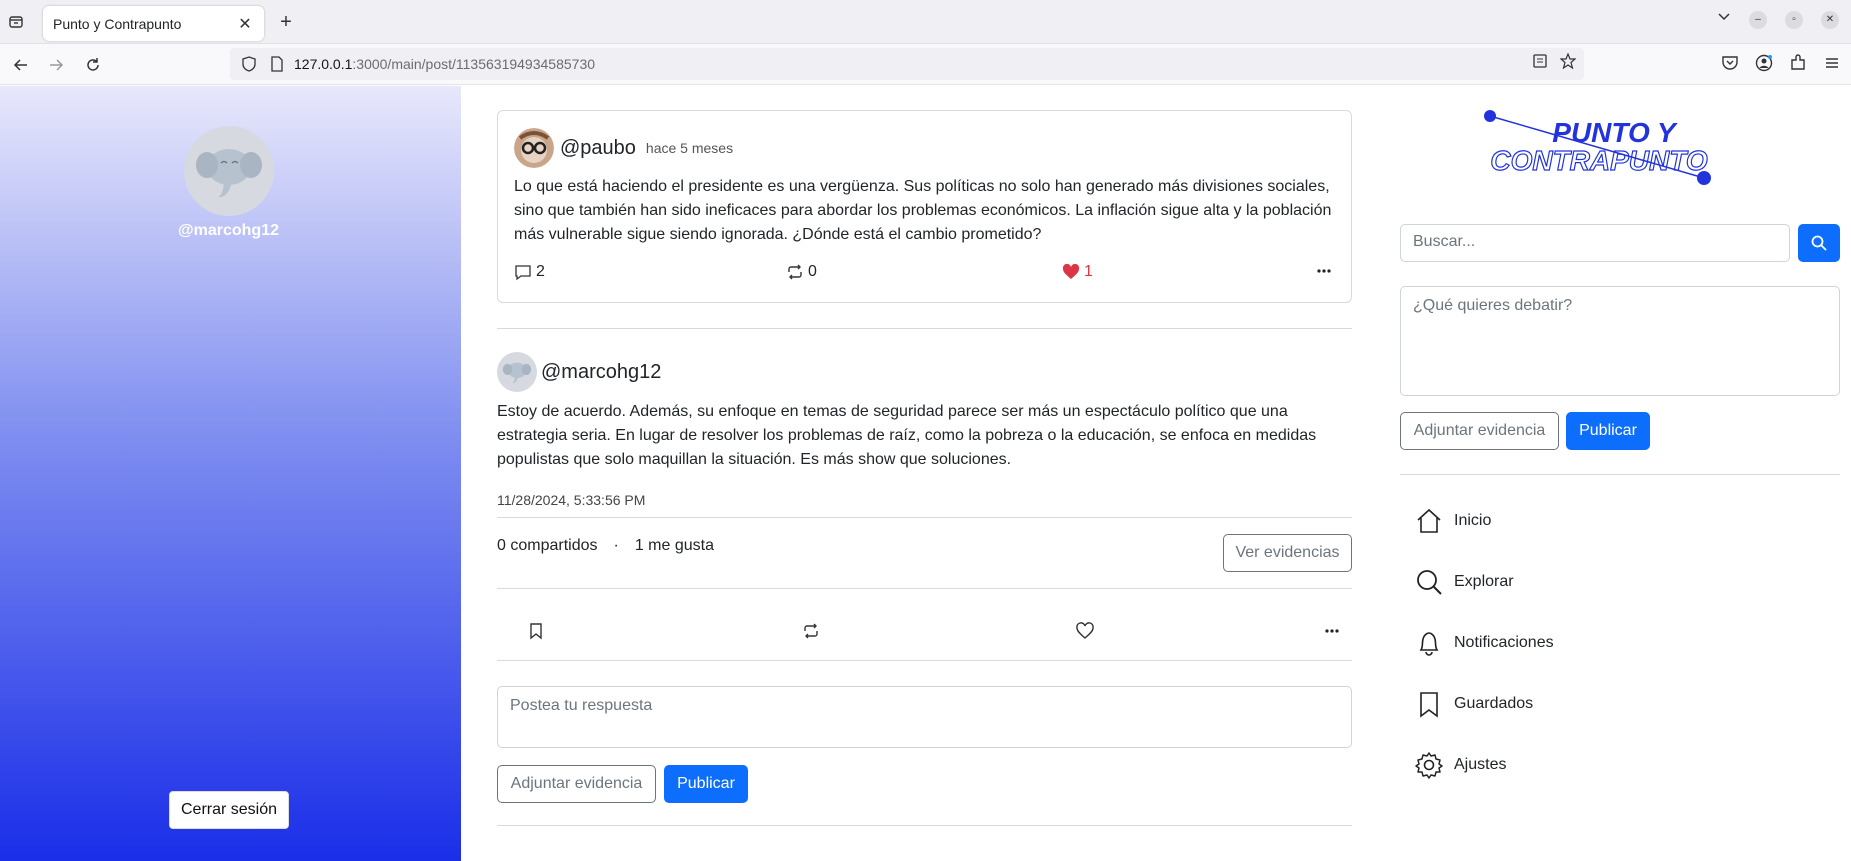 The width and height of the screenshot is (1851, 861). Describe the element at coordinates (924, 631) in the screenshot. I see `reply-action-row` at that location.